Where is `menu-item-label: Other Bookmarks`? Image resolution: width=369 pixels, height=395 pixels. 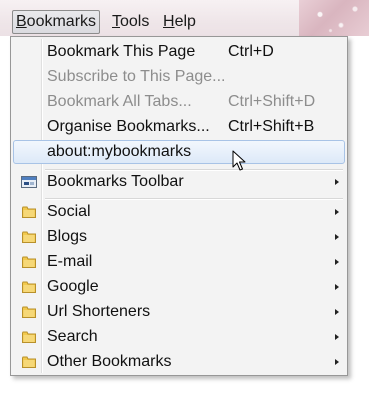
menu-item-label: Other Bookmarks is located at coordinates (109, 361).